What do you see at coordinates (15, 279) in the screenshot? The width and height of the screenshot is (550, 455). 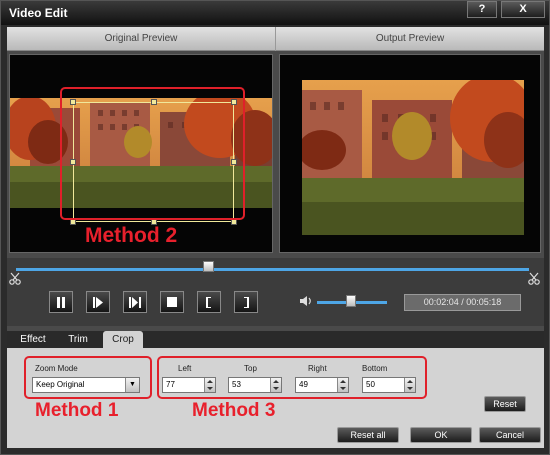 I see `scissors-left-icon` at bounding box center [15, 279].